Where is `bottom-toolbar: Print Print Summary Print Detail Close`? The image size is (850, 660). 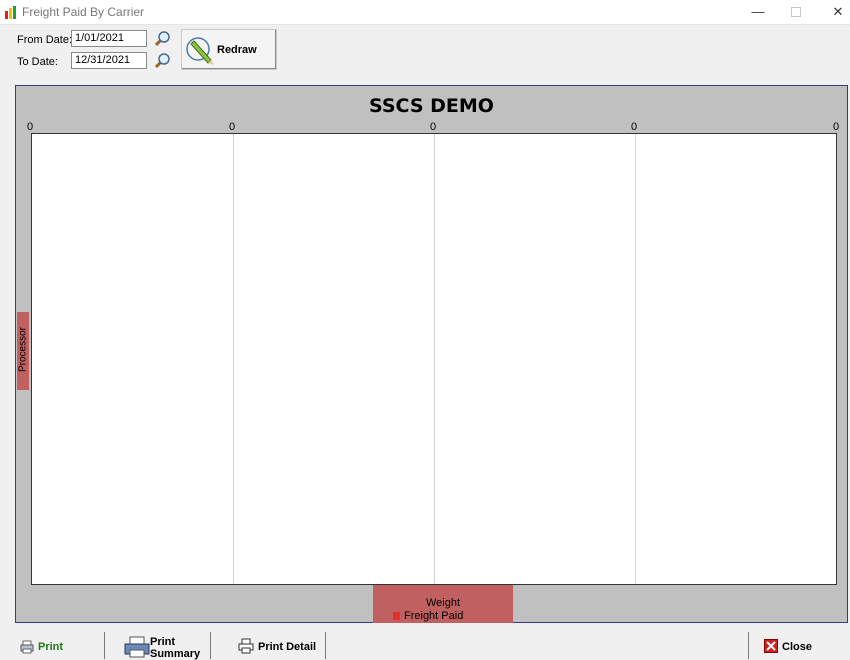
bottom-toolbar: Print Print Summary Print Detail Close is located at coordinates (425, 646).